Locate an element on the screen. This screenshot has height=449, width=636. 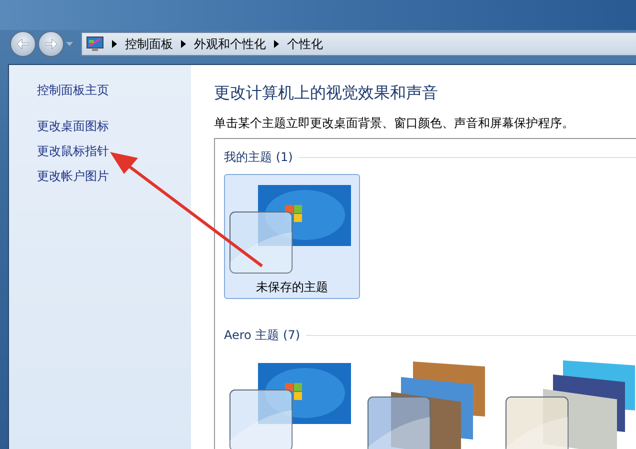
group-title: 我的主题 (1) is located at coordinates (258, 157).